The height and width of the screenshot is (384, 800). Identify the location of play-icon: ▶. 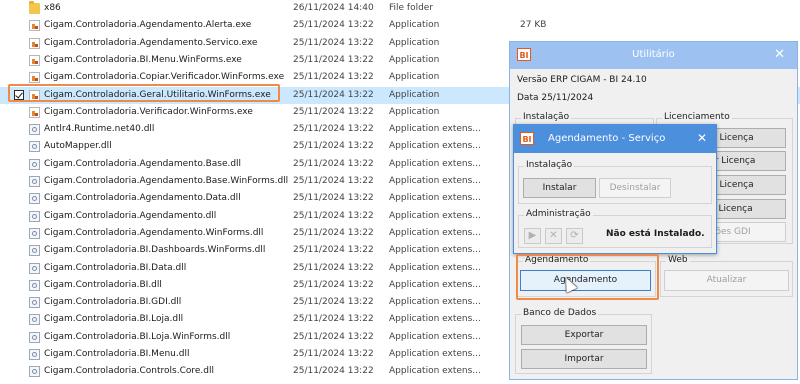
(532, 236).